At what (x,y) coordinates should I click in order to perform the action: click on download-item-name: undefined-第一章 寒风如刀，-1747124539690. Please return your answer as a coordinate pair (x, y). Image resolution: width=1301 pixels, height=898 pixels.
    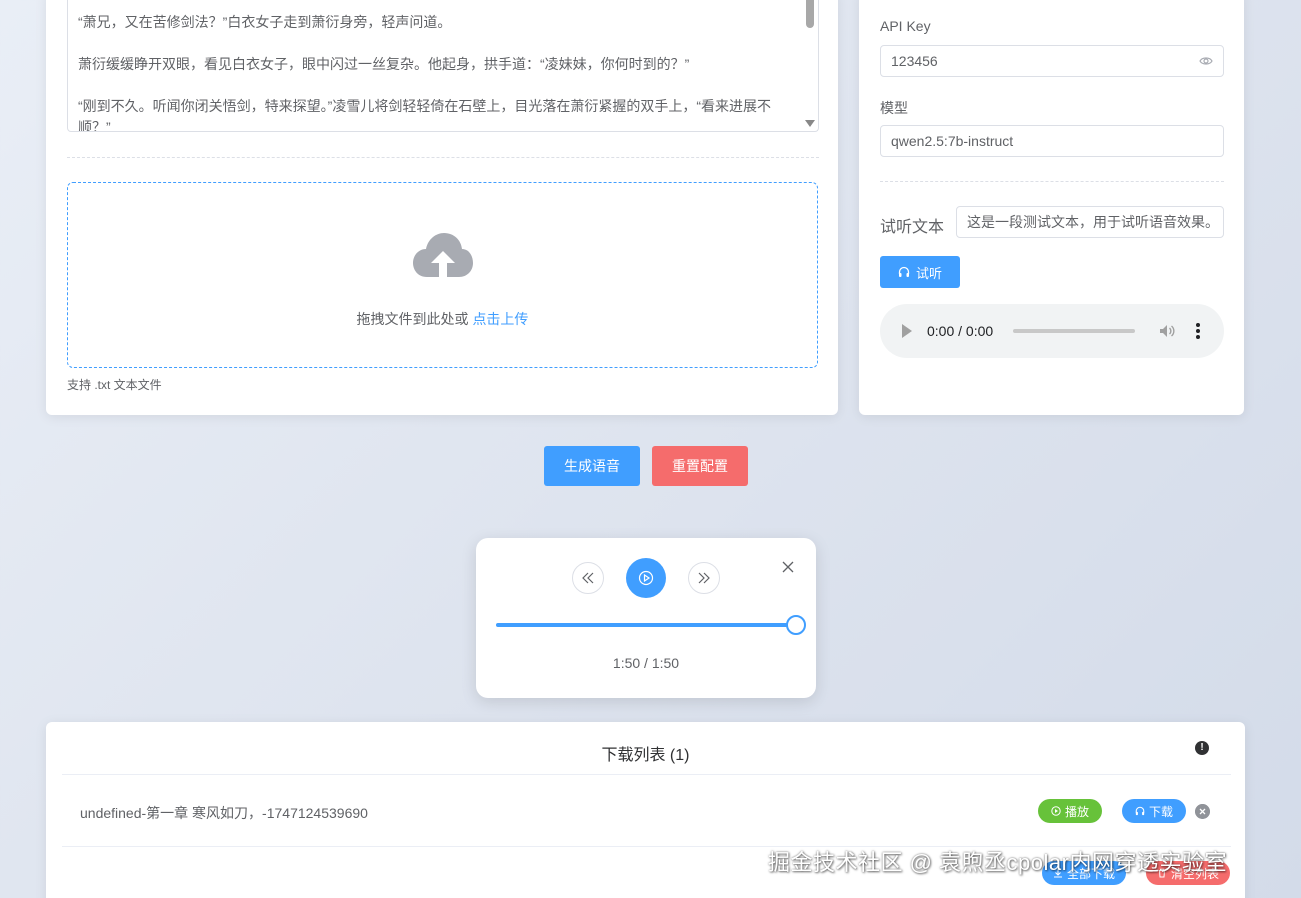
    Looking at the image, I should click on (224, 813).